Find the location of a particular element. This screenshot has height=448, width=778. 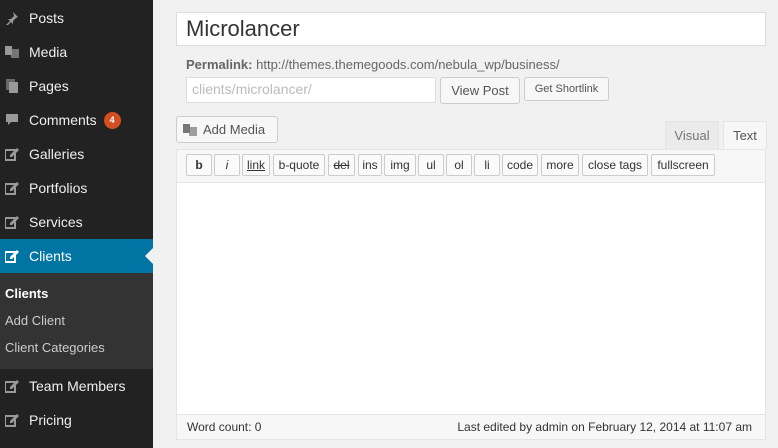

qt-li-button: li is located at coordinates (487, 165).